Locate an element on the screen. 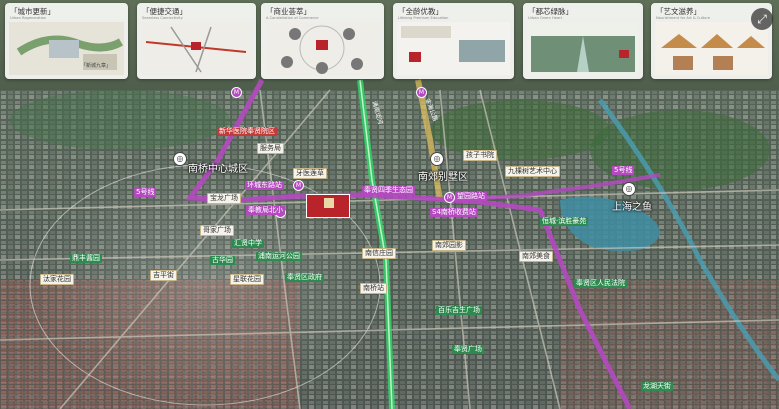 This screenshot has height=409, width=779. poi-label: 百乐吉生广场 is located at coordinates (459, 310).